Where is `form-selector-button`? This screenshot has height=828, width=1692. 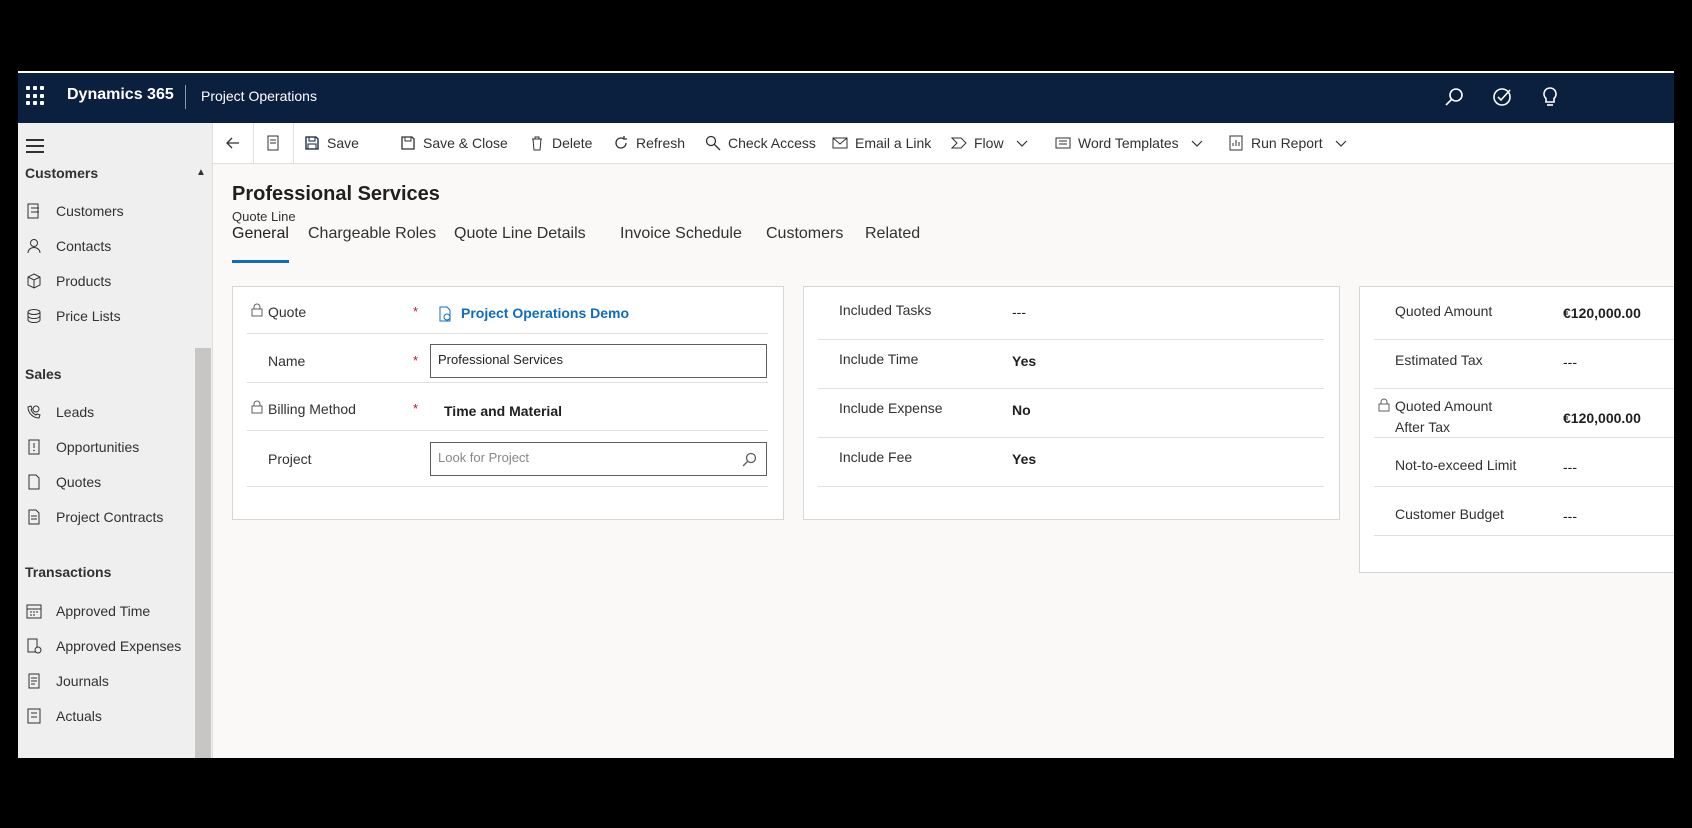
form-selector-button is located at coordinates (276, 143).